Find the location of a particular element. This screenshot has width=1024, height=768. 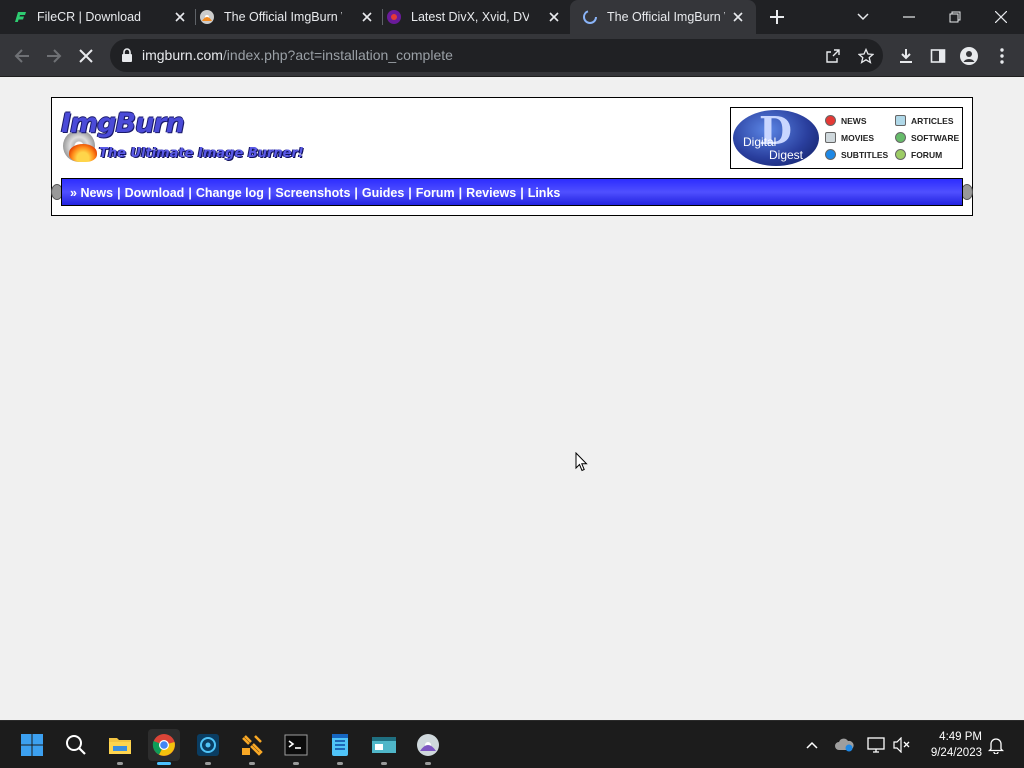

digital-digest-logo: D Digital Digest is located at coordinates (776, 137).